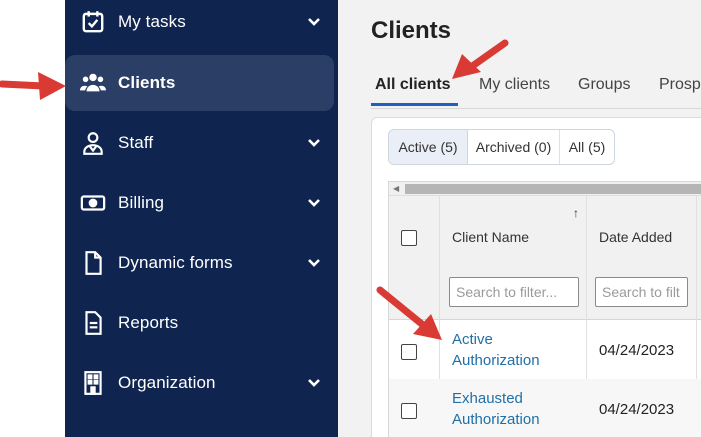 The height and width of the screenshot is (437, 701). Describe the element at coordinates (635, 237) in the screenshot. I see `column-header-date-added: Date Added` at that location.